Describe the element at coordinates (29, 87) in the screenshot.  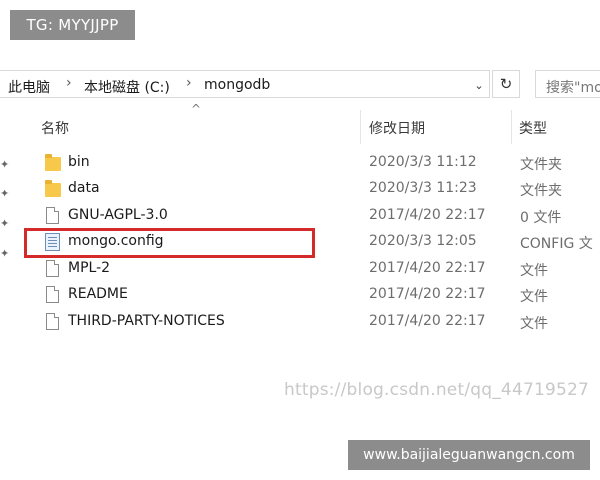
I see `breadcrumb-this-pc: 此电脑` at that location.